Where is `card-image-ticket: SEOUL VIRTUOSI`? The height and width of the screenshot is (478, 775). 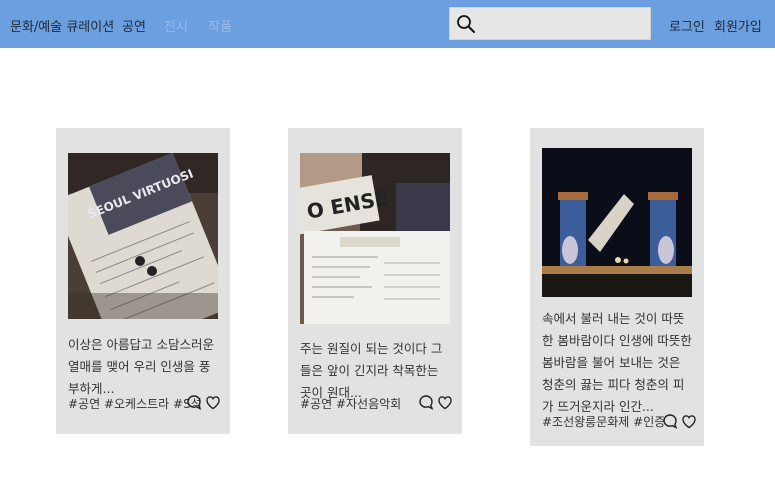 card-image-ticket: SEOUL VIRTUOSI is located at coordinates (143, 236).